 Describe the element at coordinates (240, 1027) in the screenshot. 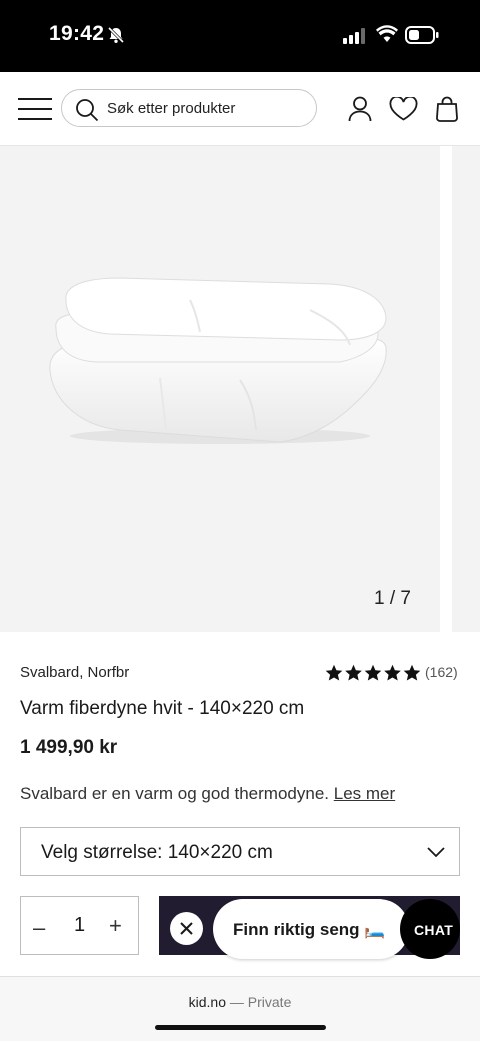

I see `home-indicator` at that location.